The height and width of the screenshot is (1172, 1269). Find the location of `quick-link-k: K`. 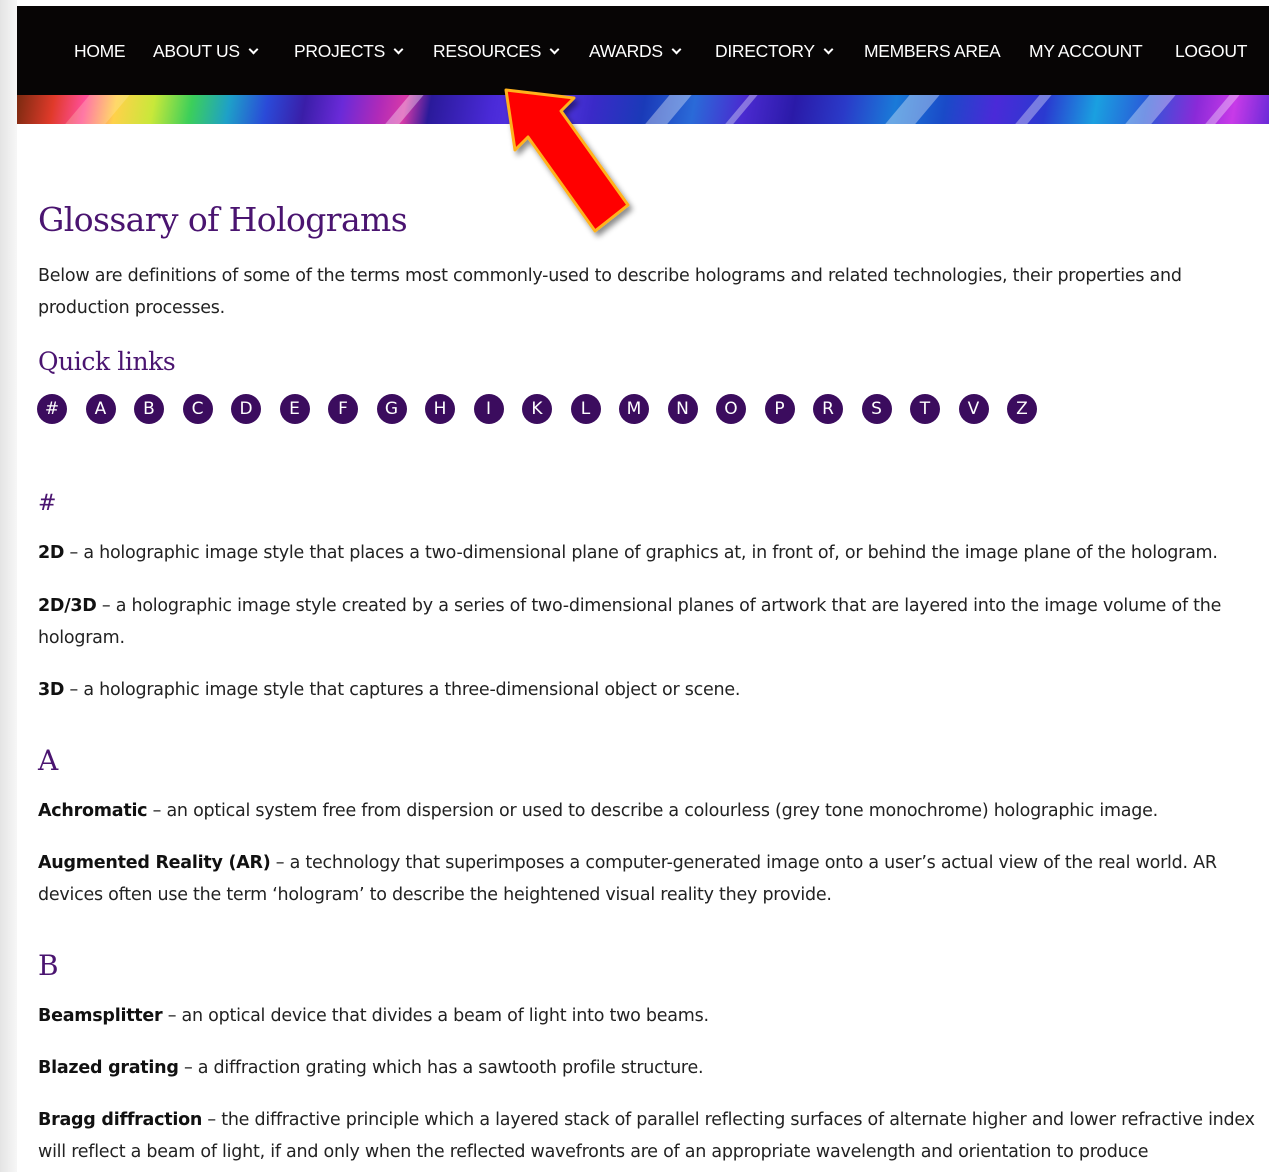

quick-link-k: K is located at coordinates (537, 409).